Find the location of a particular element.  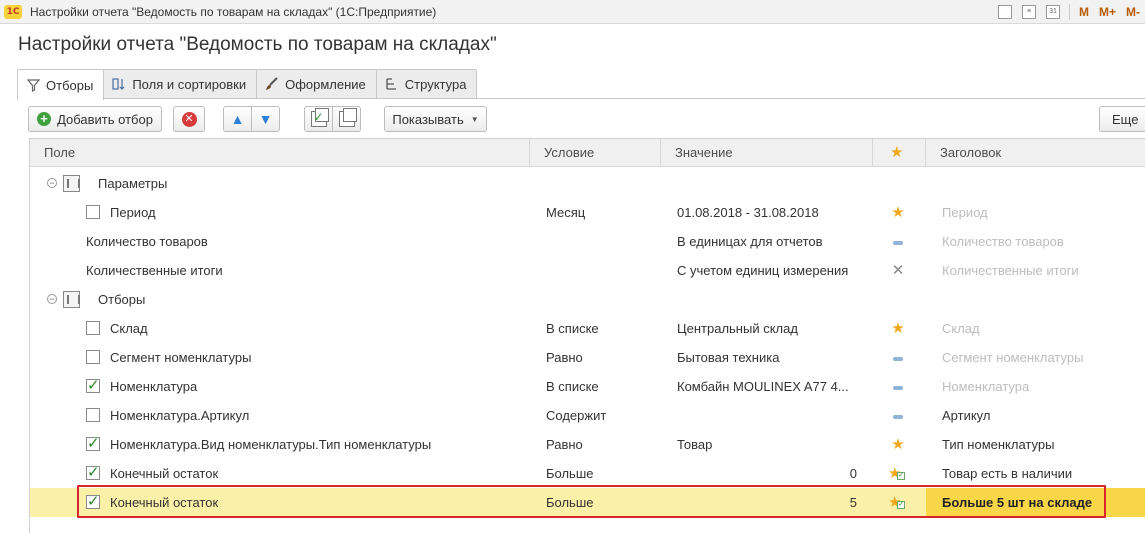

move-down-button: ▼ is located at coordinates (265, 119).